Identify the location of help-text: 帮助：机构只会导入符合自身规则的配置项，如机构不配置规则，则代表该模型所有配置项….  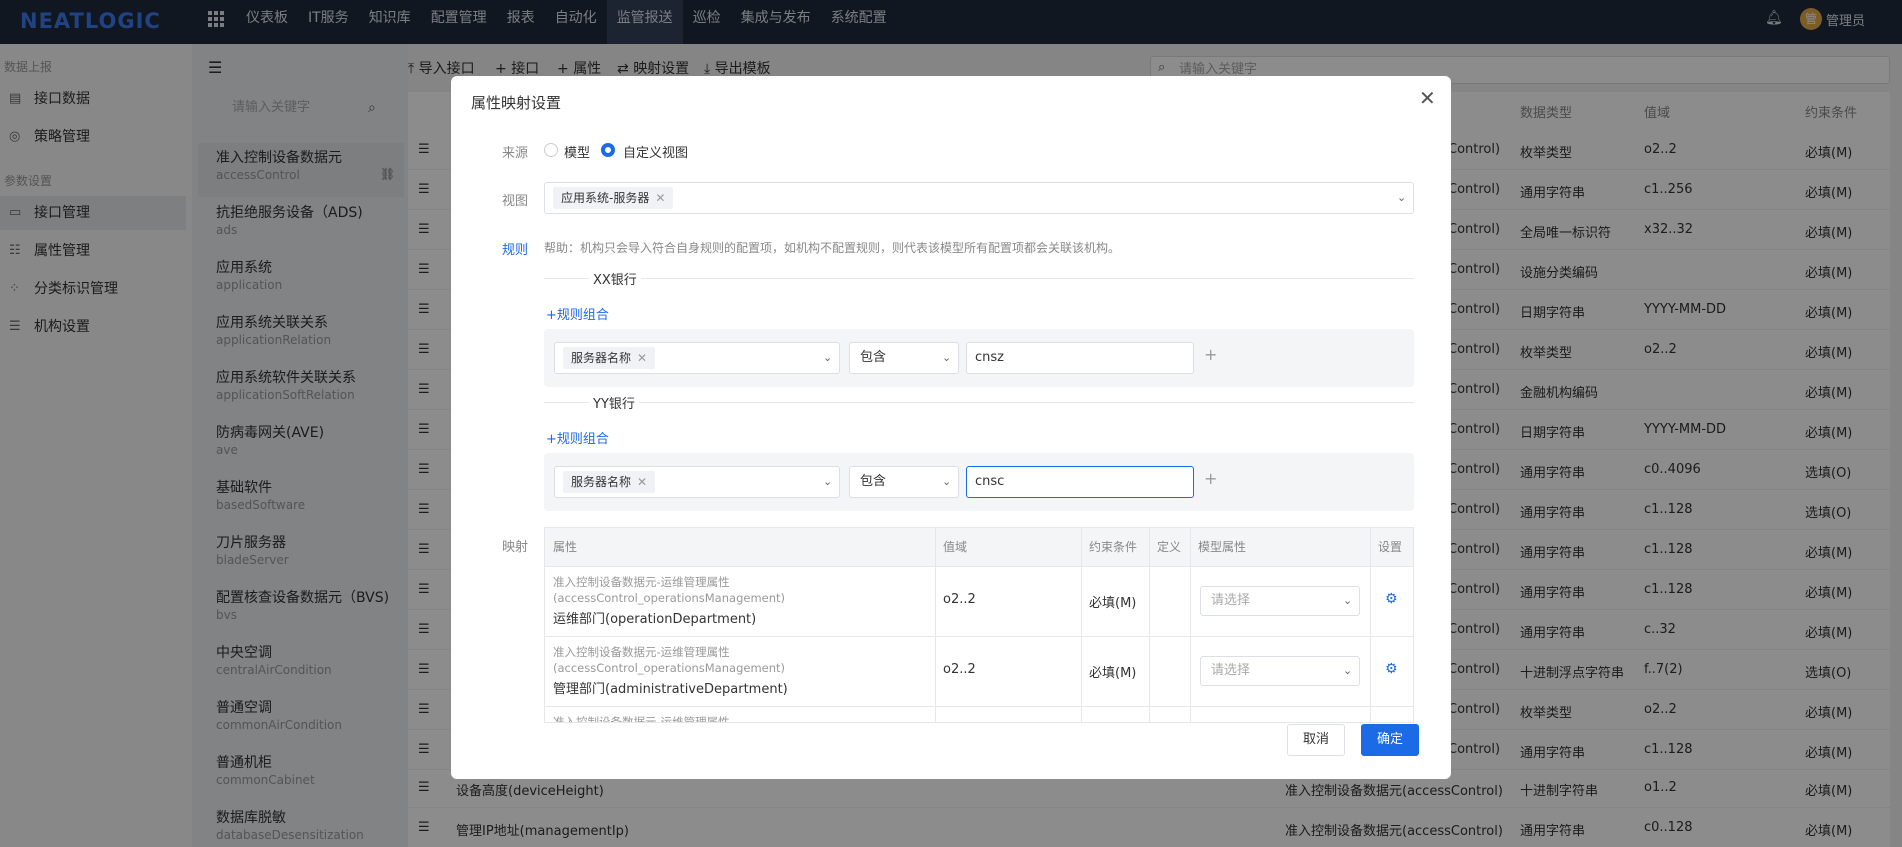
(832, 248).